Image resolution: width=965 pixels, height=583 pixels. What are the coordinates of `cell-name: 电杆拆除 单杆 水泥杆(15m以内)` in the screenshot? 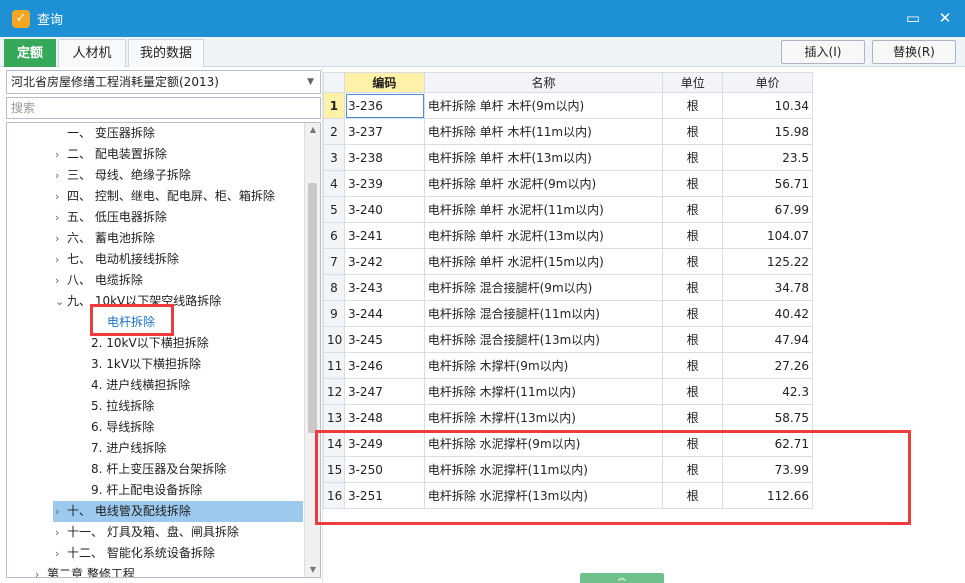 It's located at (544, 262).